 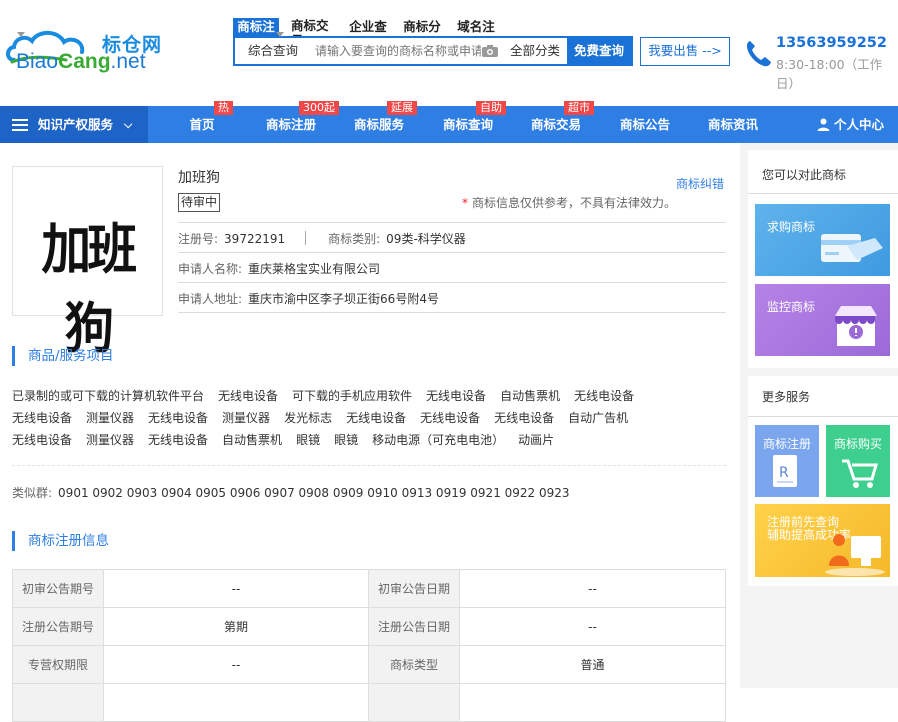 I want to click on phone-icon, so click(x=758, y=54).